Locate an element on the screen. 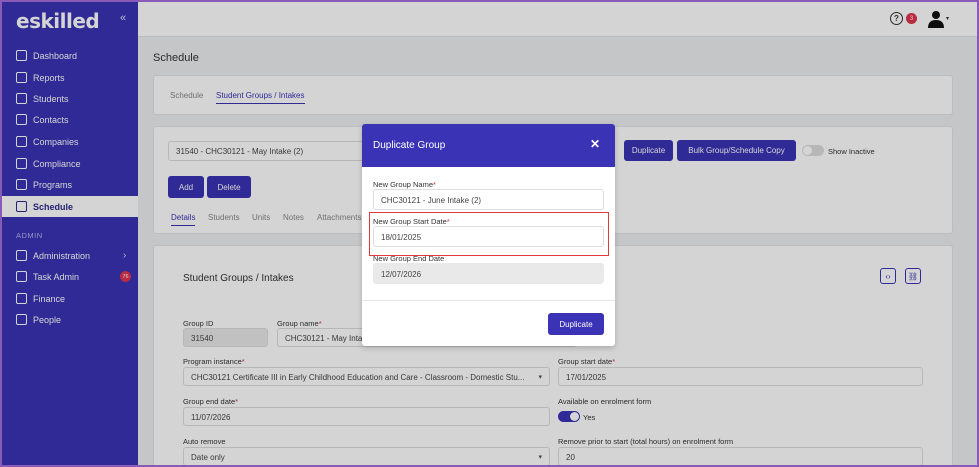 The width and height of the screenshot is (979, 467). modal-title: Duplicate Group is located at coordinates (409, 145).